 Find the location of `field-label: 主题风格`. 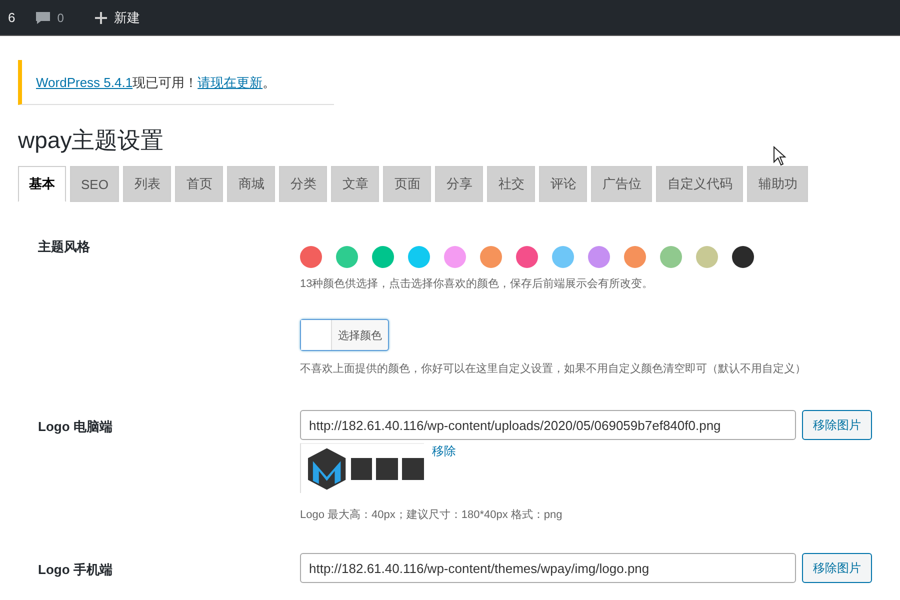

field-label: 主题风格 is located at coordinates (64, 247).